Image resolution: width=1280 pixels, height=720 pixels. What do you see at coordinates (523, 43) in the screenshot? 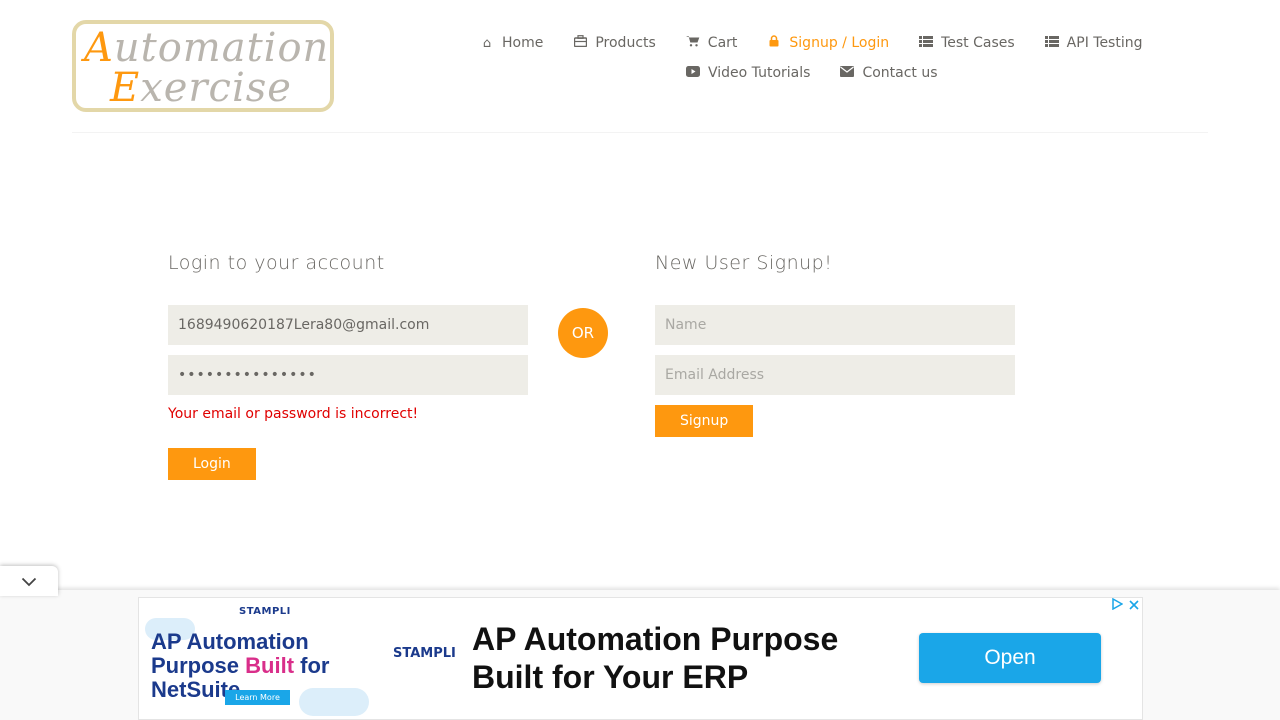
I see `nav-home-label: Home` at bounding box center [523, 43].